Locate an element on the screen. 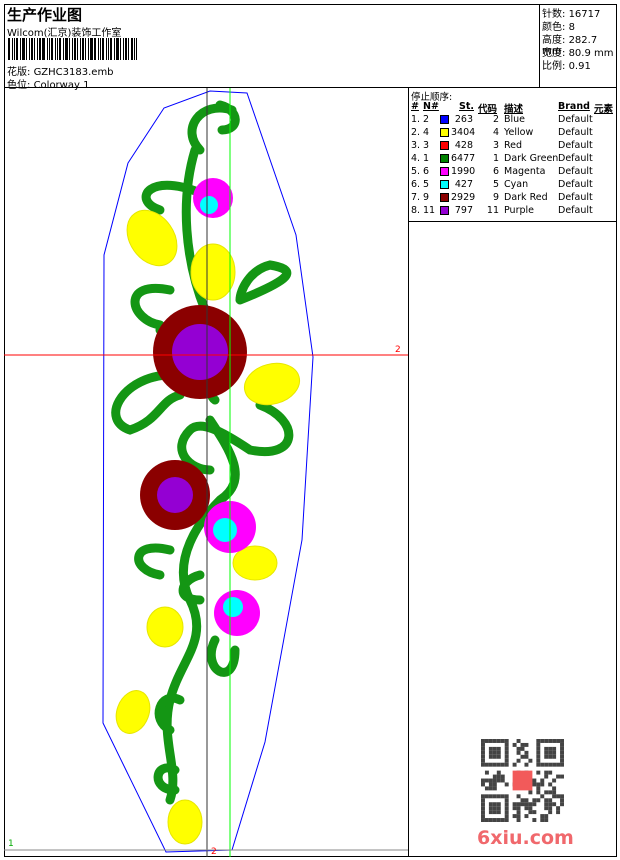 This screenshot has width=620, height=860. watermark-logo: 6xiu.com is located at coordinates (525, 838).